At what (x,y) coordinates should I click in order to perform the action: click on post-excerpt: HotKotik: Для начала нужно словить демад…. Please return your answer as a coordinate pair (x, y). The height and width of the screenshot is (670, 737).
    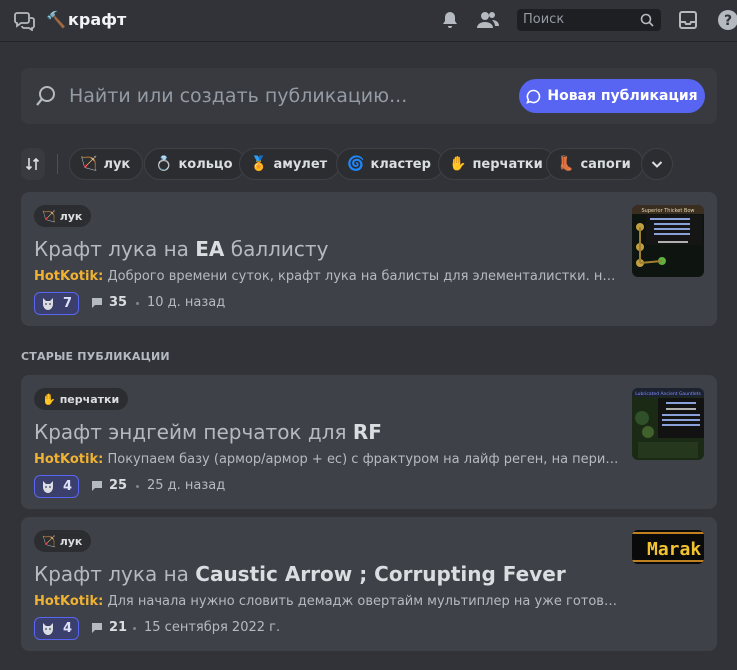
    Looking at the image, I should click on (326, 601).